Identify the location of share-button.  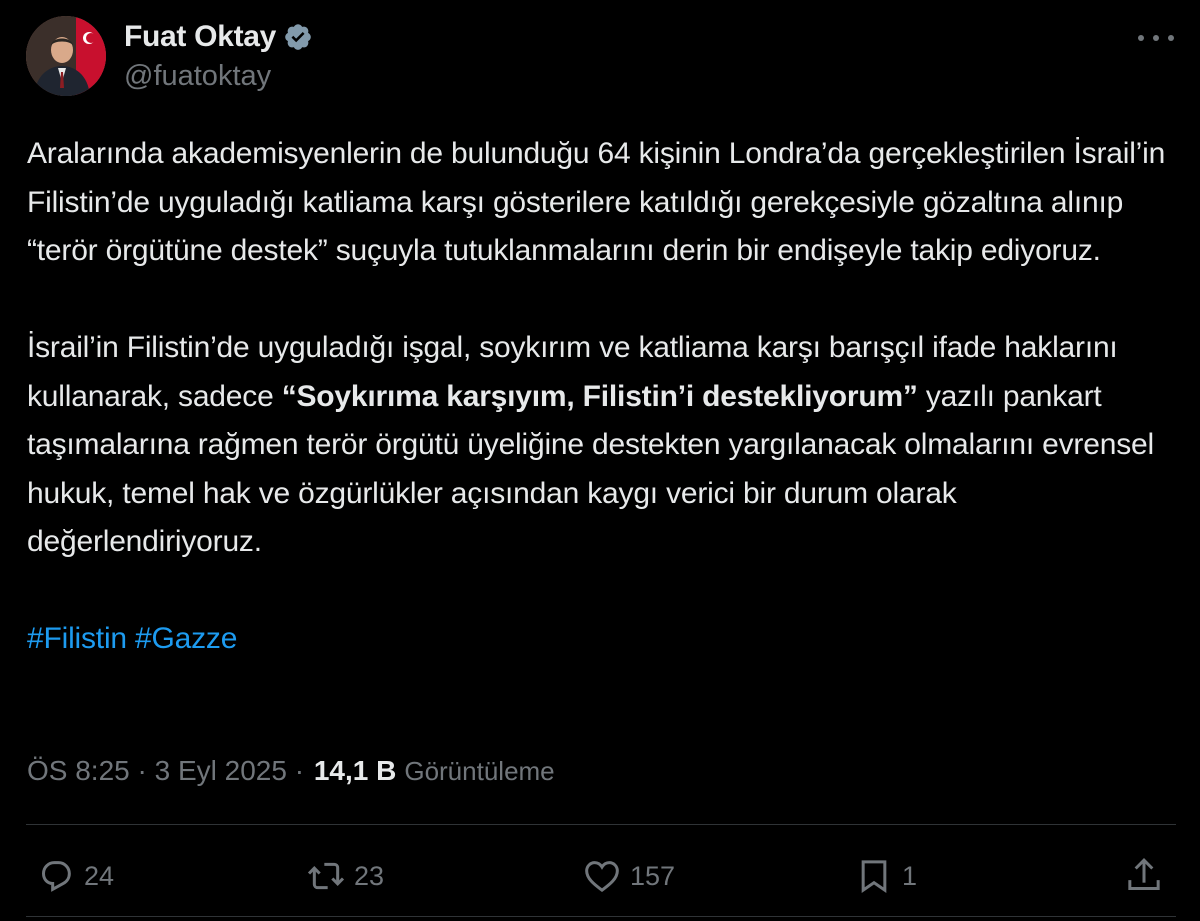
(1144, 876).